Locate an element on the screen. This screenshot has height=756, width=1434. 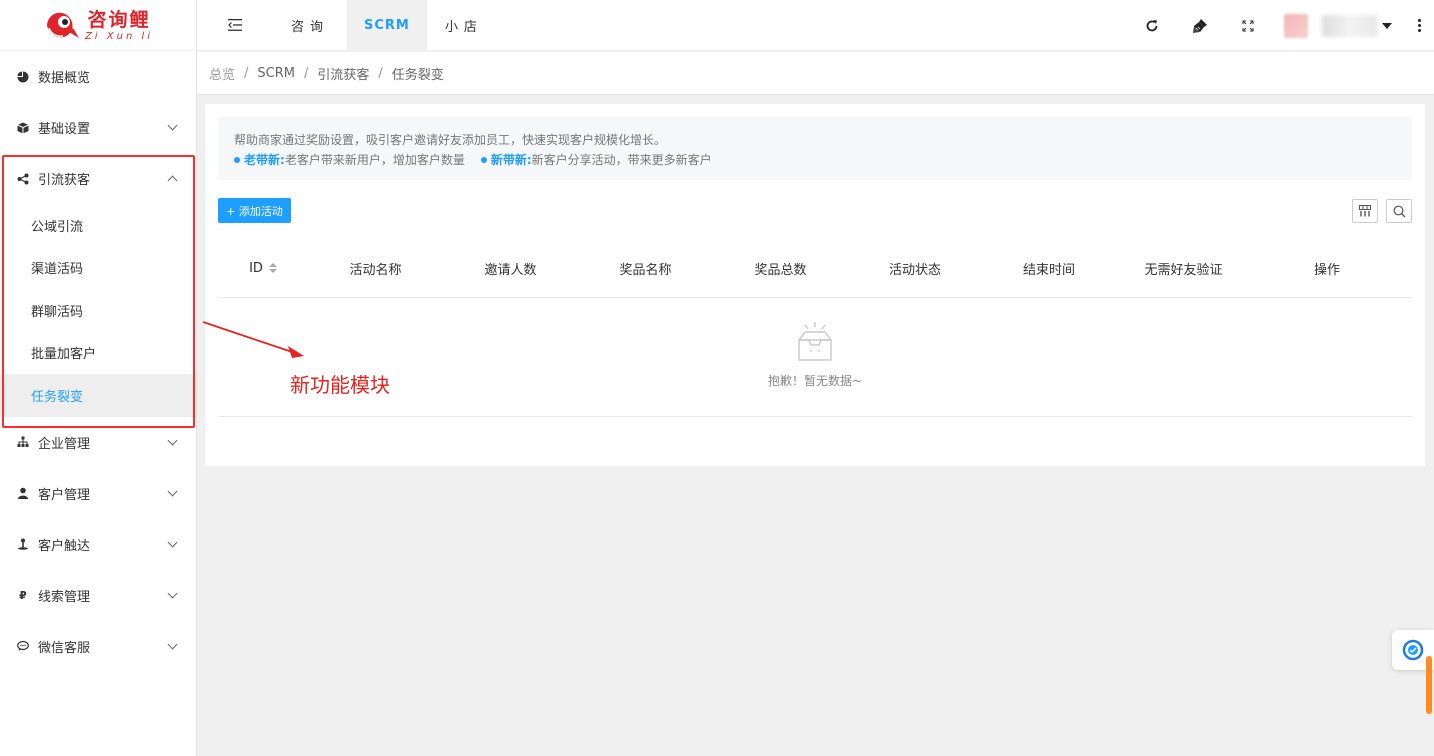
sidebar-subitem-channel-qr: 渠道活码 is located at coordinates (98, 268).